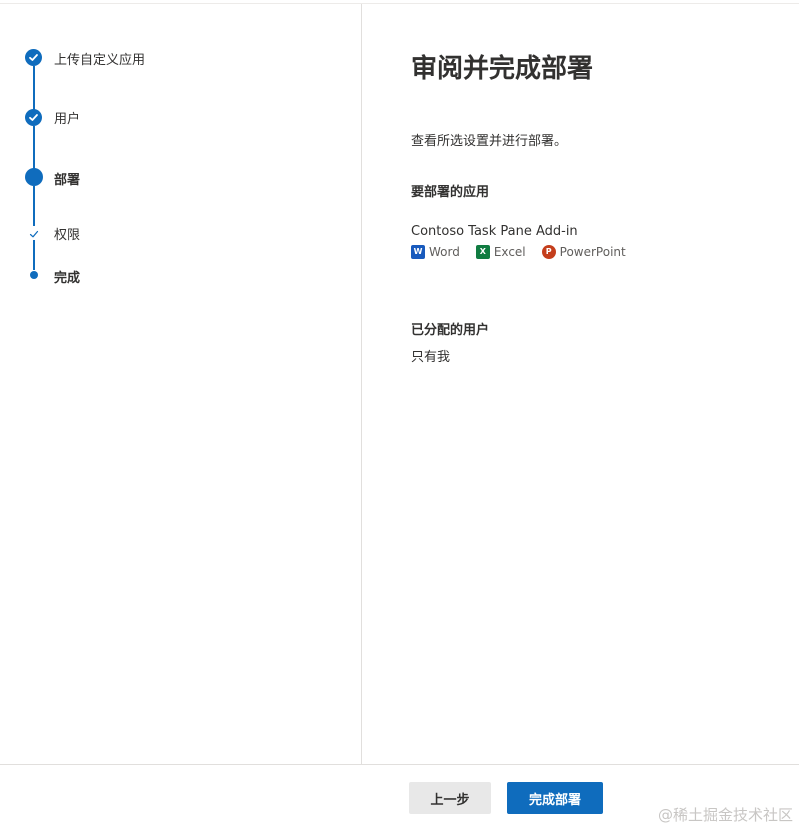  I want to click on word-icon: W, so click(418, 252).